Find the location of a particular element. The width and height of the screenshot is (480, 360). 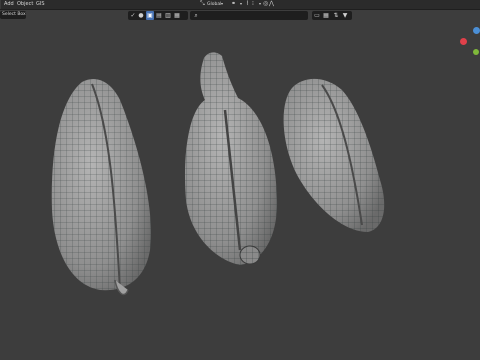

mesh-left is located at coordinates (101, 187).